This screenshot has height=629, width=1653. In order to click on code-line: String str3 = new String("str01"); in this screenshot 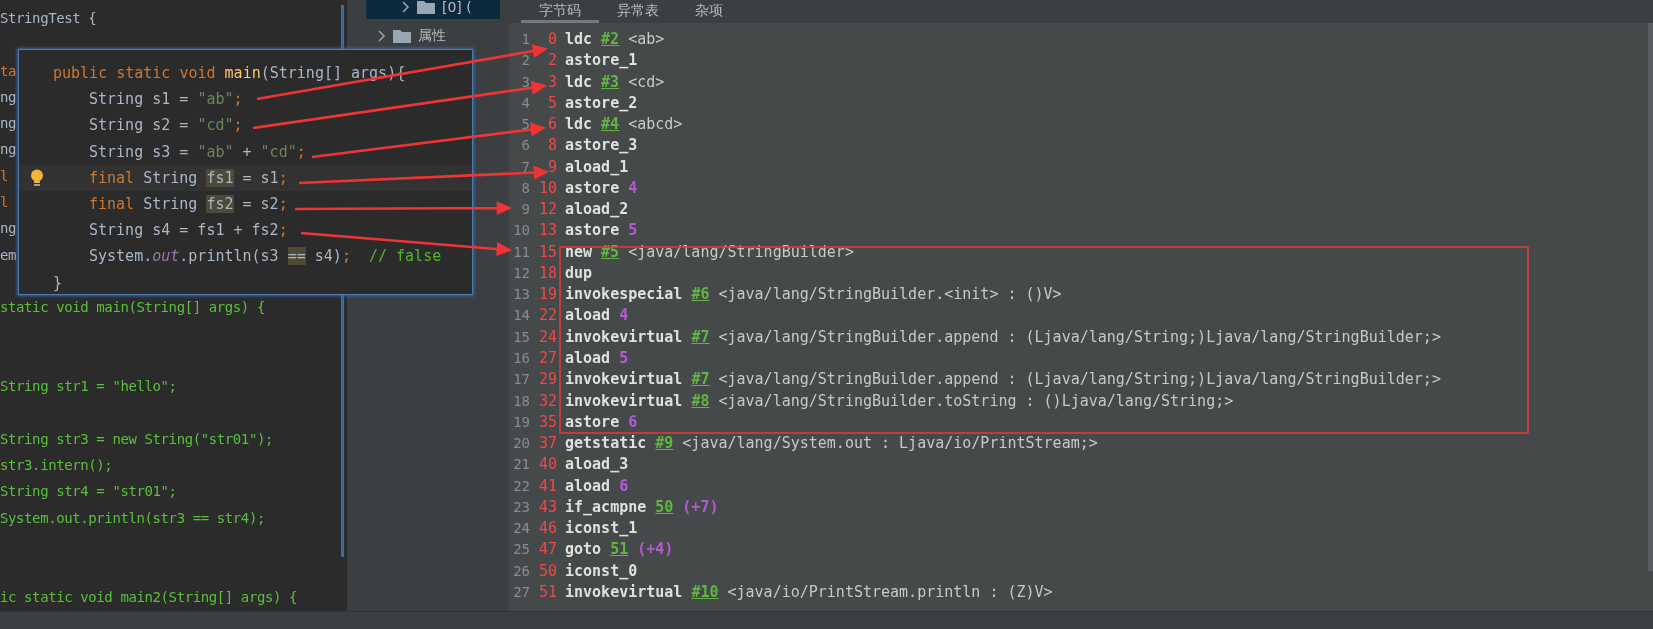, I will do `click(136, 438)`.